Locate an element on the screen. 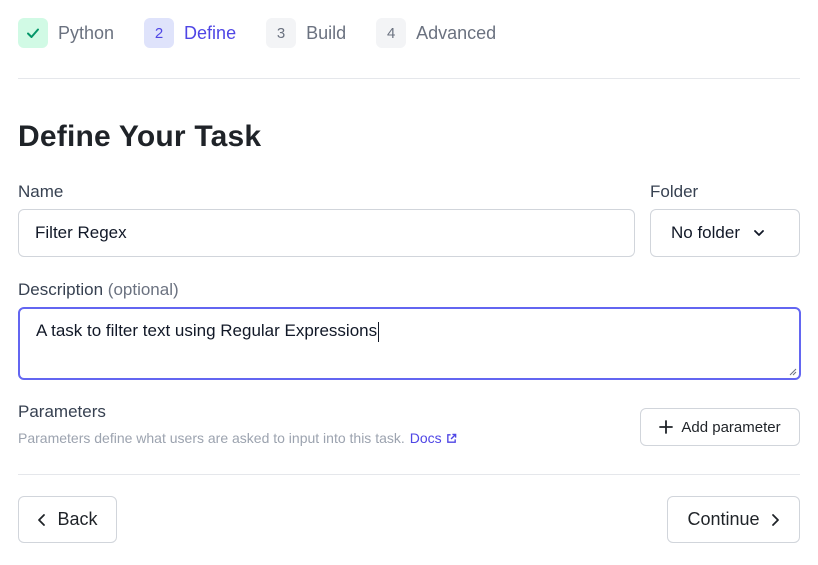  step-advanced: 4 Advanced is located at coordinates (436, 33).